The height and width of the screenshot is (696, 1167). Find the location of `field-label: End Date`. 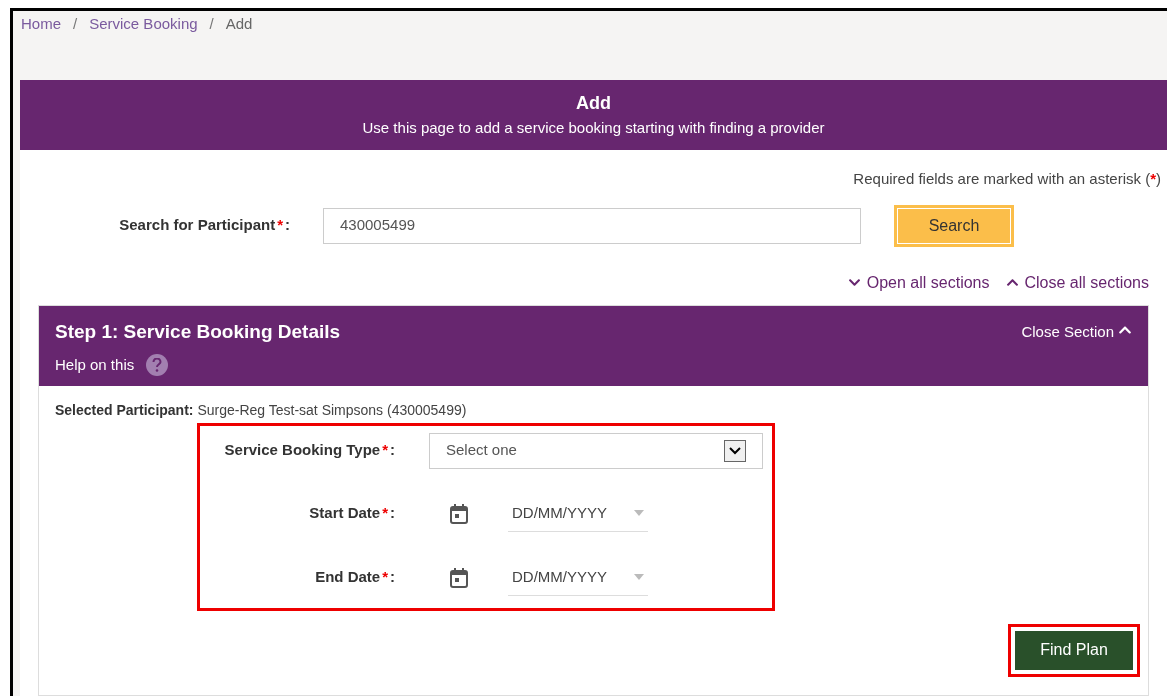

field-label: End Date is located at coordinates (348, 577).